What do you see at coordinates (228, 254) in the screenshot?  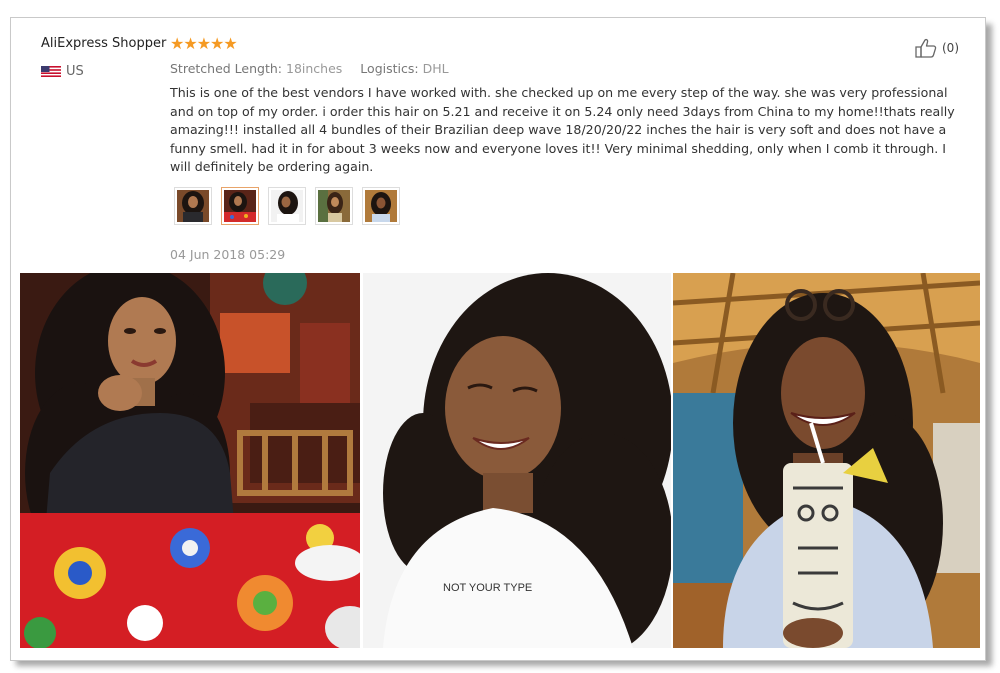 I see `review-date: 04 Jun 2018 05:29` at bounding box center [228, 254].